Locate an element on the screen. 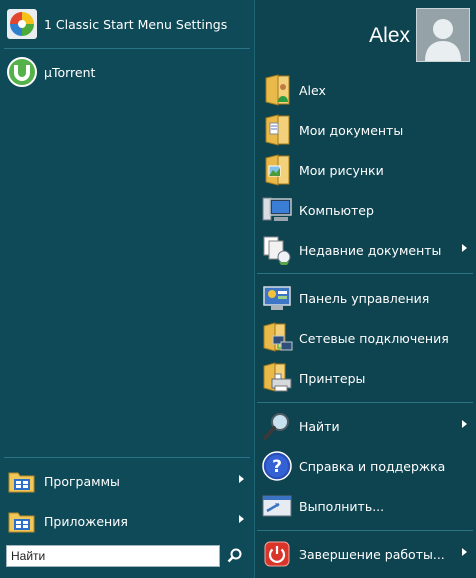  documents-item: Мои документы is located at coordinates (366, 130).